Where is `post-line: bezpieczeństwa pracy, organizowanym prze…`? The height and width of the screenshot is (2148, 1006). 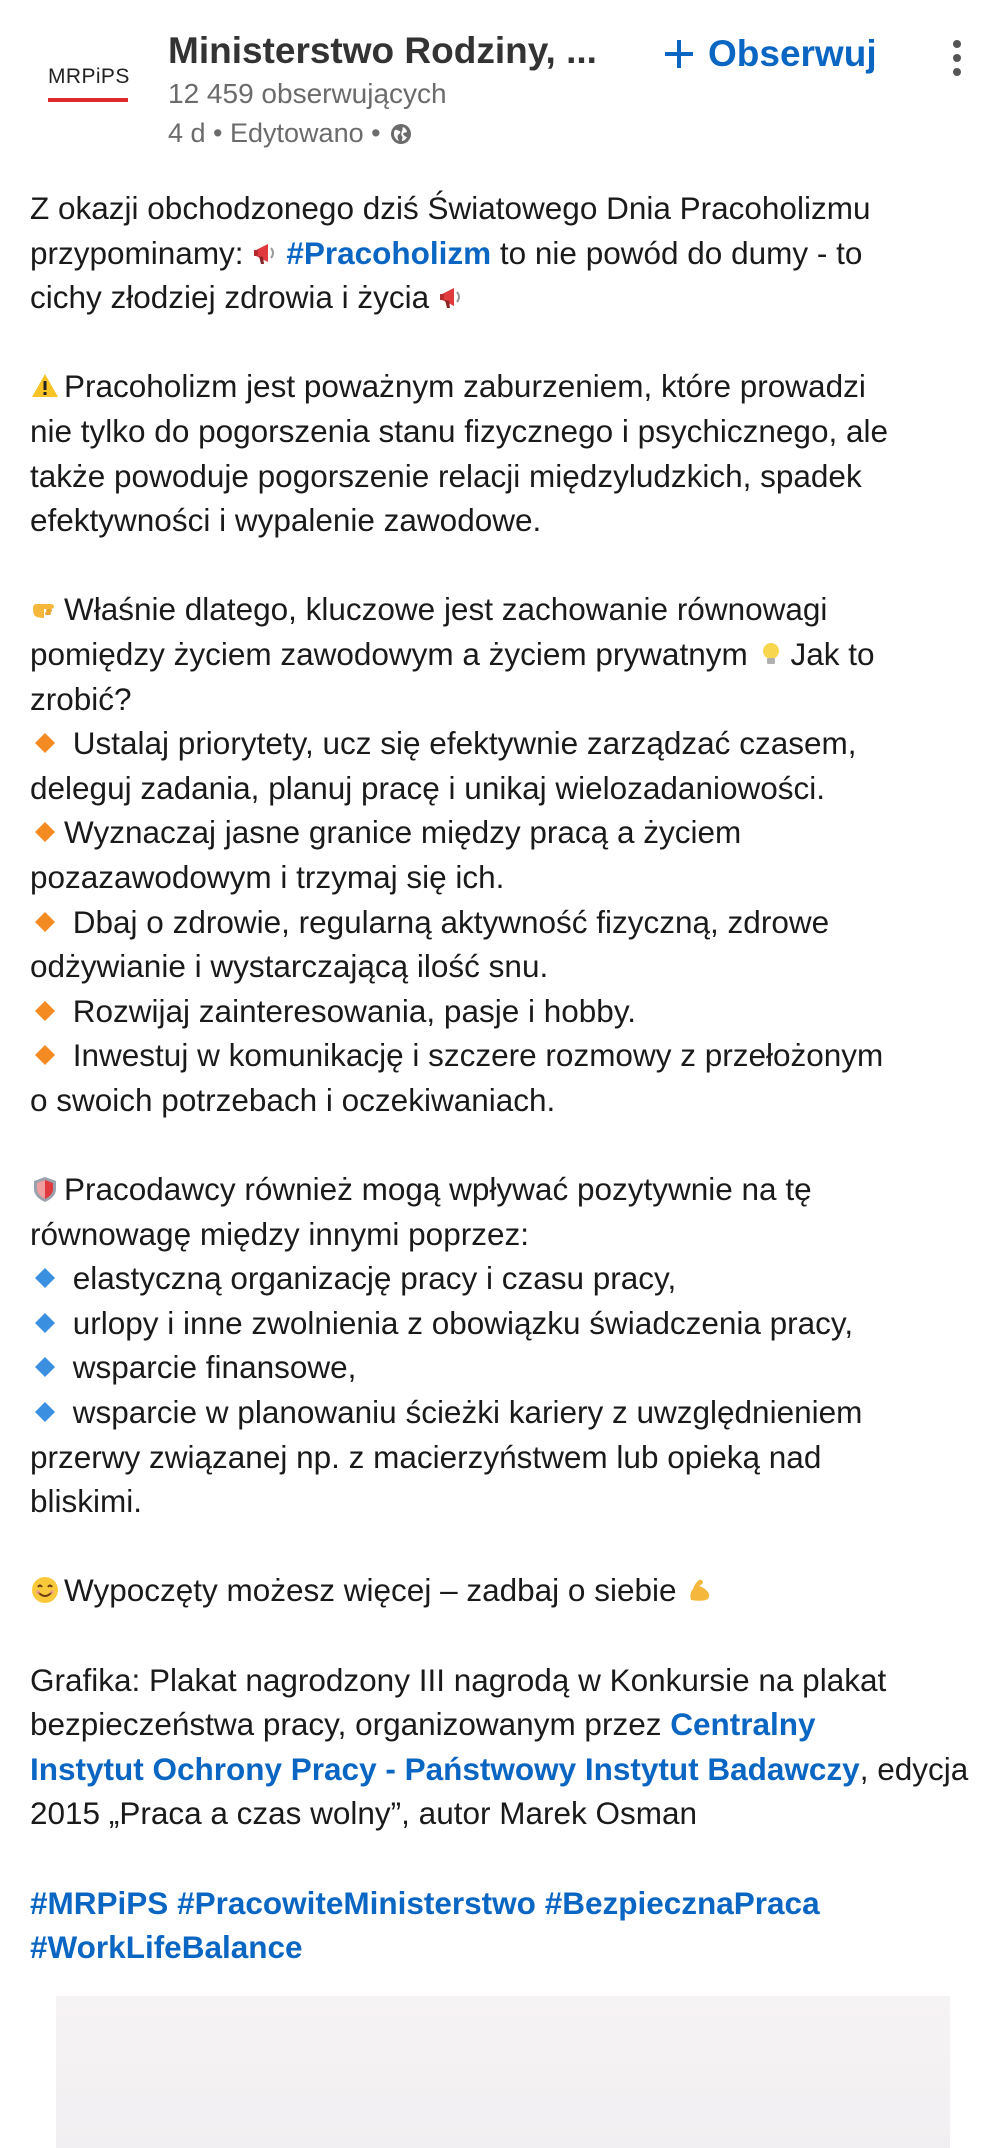
post-line: bezpieczeństwa pracy, organizowanym prze… is located at coordinates (423, 1724).